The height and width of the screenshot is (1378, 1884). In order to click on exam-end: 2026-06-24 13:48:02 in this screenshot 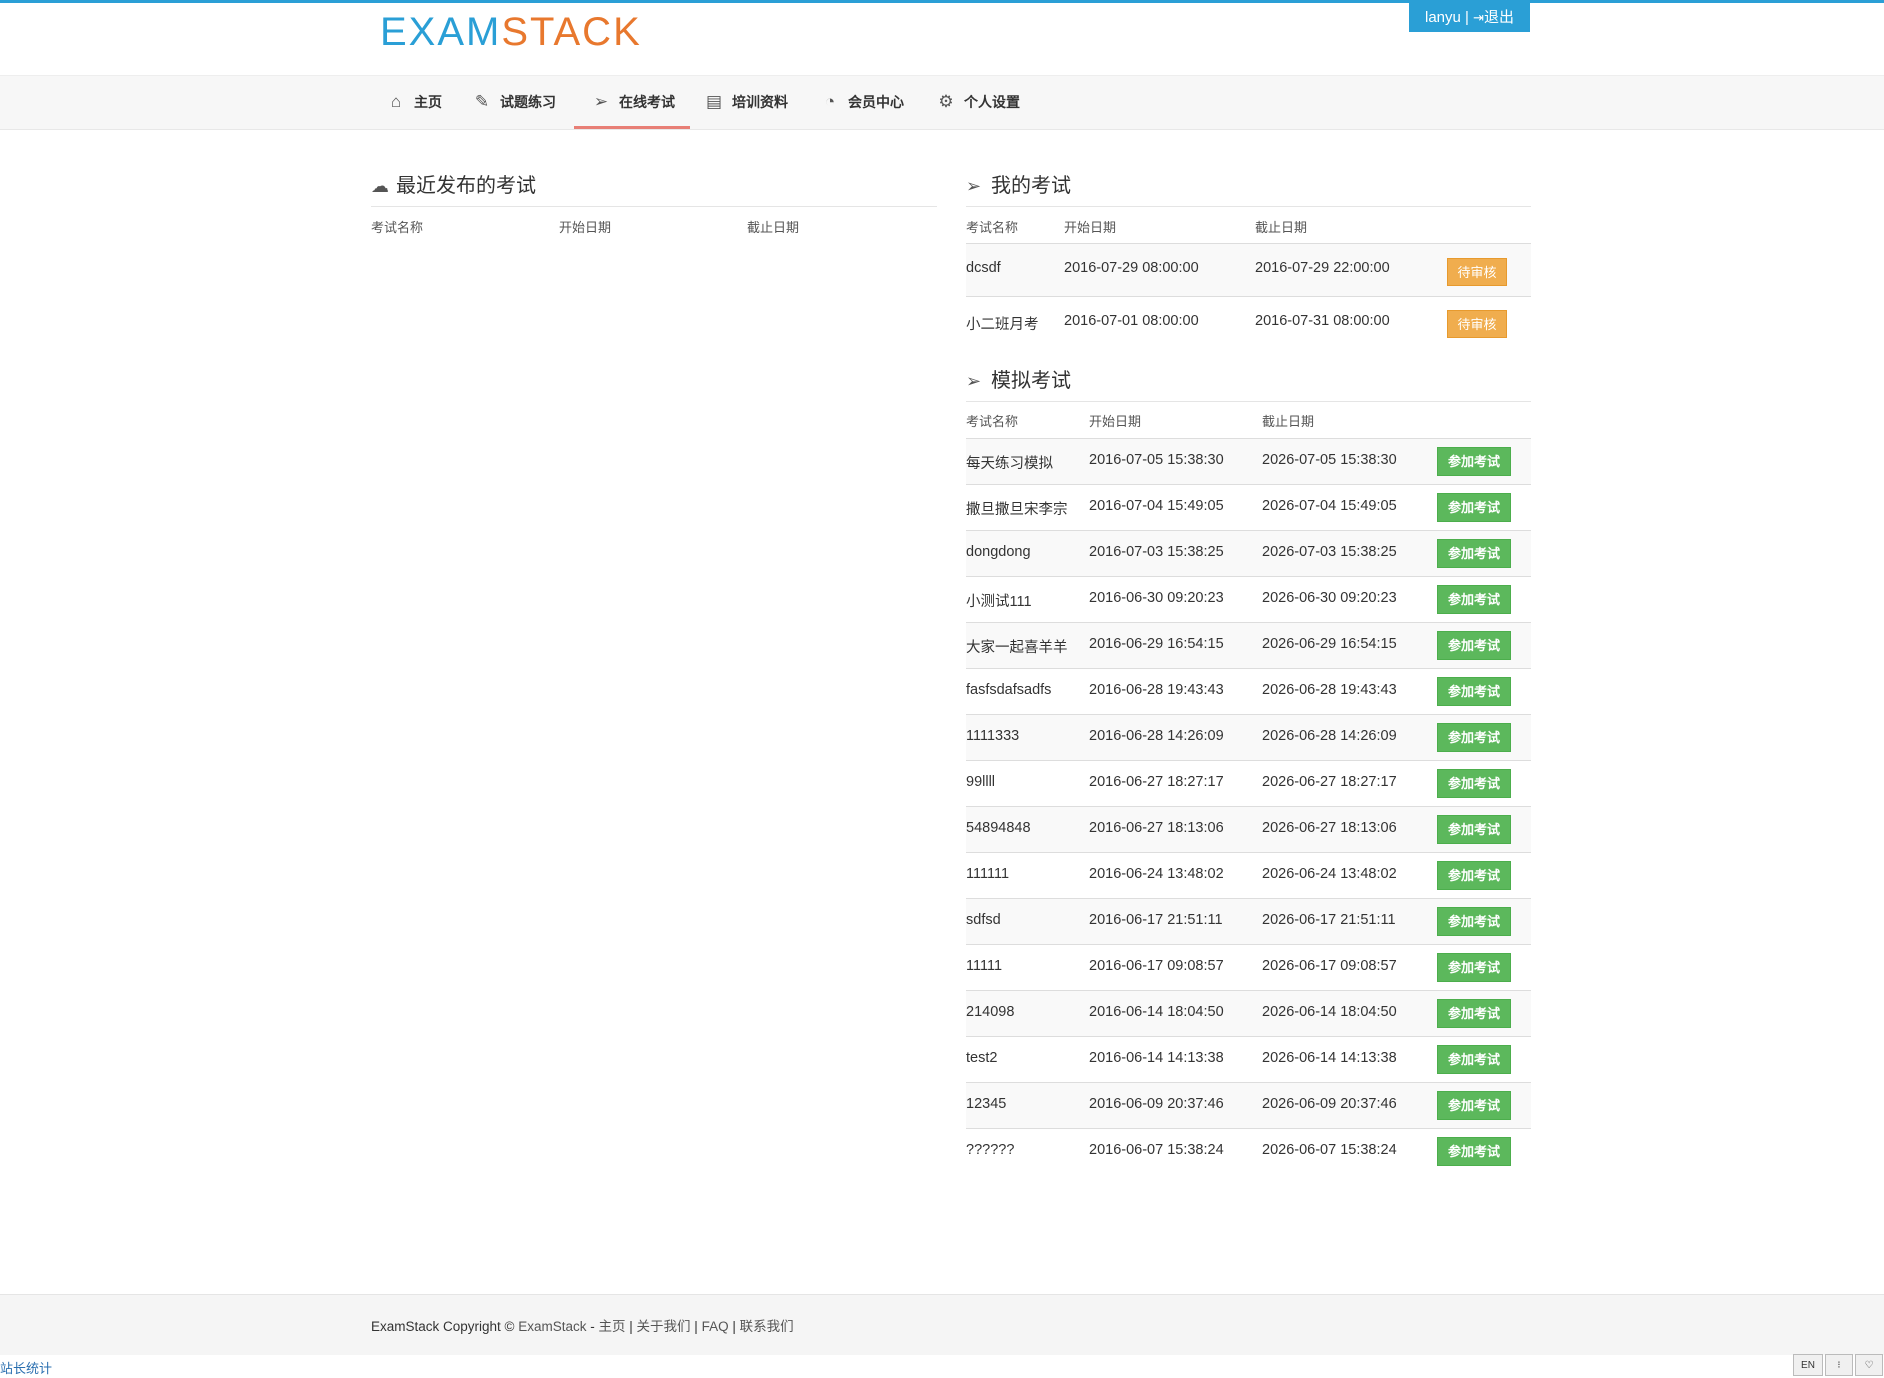, I will do `click(1329, 874)`.